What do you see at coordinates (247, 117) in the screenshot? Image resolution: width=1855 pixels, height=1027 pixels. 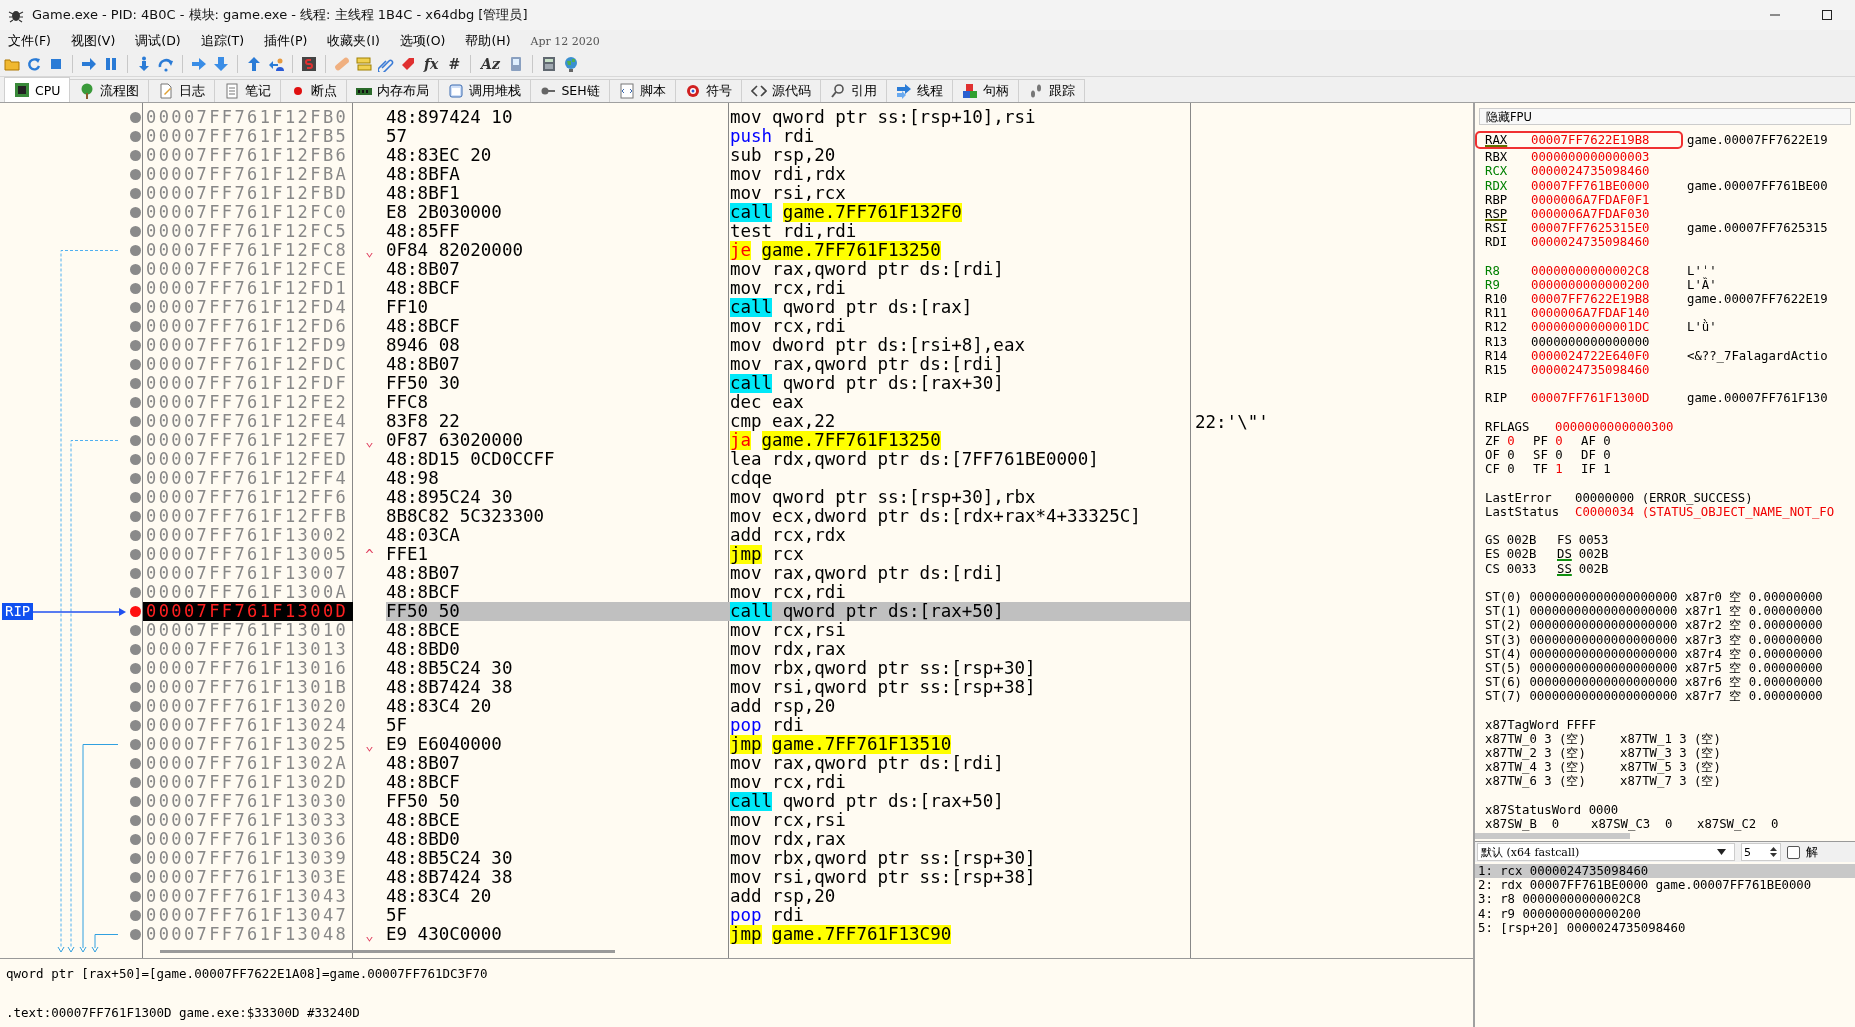 I see `address: 00007FF761F12FB0` at bounding box center [247, 117].